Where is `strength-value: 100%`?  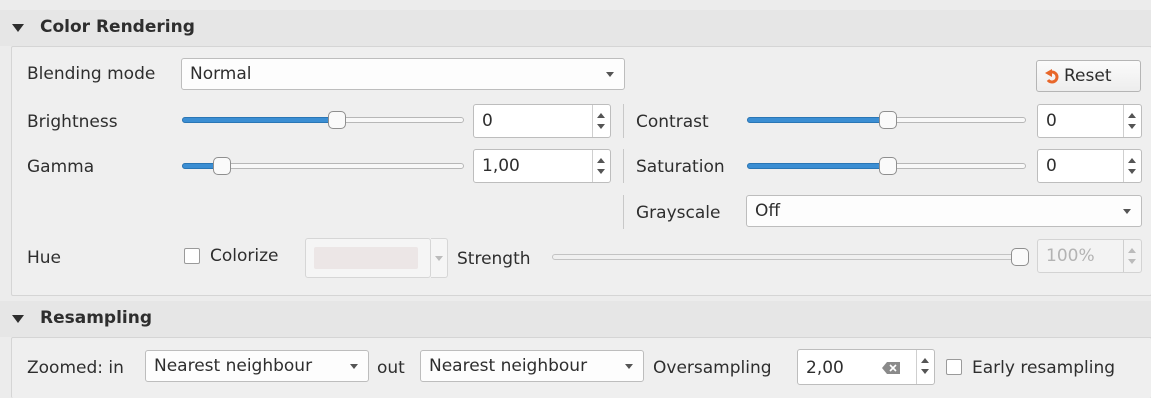 strength-value: 100% is located at coordinates (1070, 256).